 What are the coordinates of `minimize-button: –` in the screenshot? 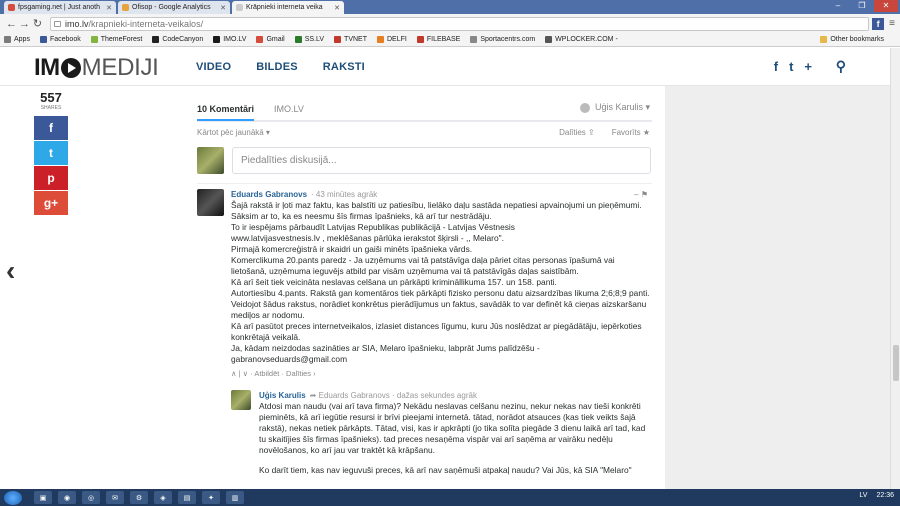 It's located at (838, 6).